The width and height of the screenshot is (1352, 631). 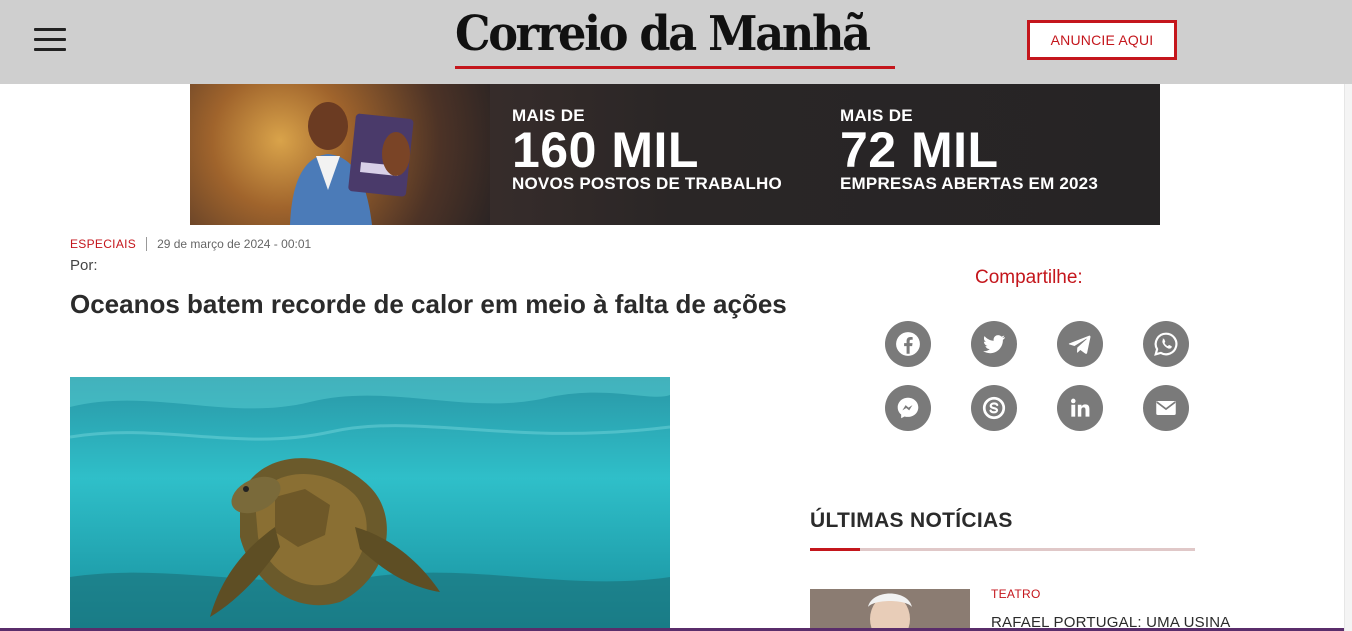 I want to click on share-whatsapp-button, so click(x=1166, y=344).